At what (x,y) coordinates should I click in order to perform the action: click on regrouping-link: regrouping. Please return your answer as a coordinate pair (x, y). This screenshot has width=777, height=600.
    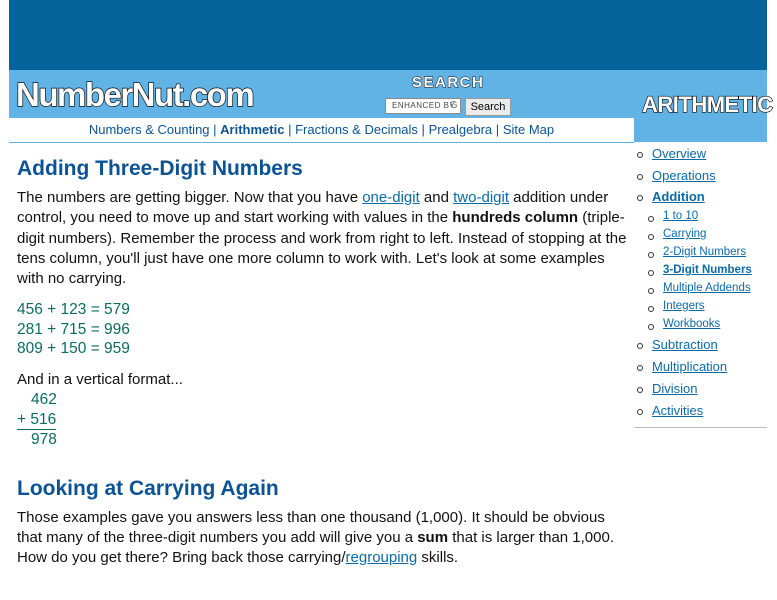
    Looking at the image, I should click on (382, 557).